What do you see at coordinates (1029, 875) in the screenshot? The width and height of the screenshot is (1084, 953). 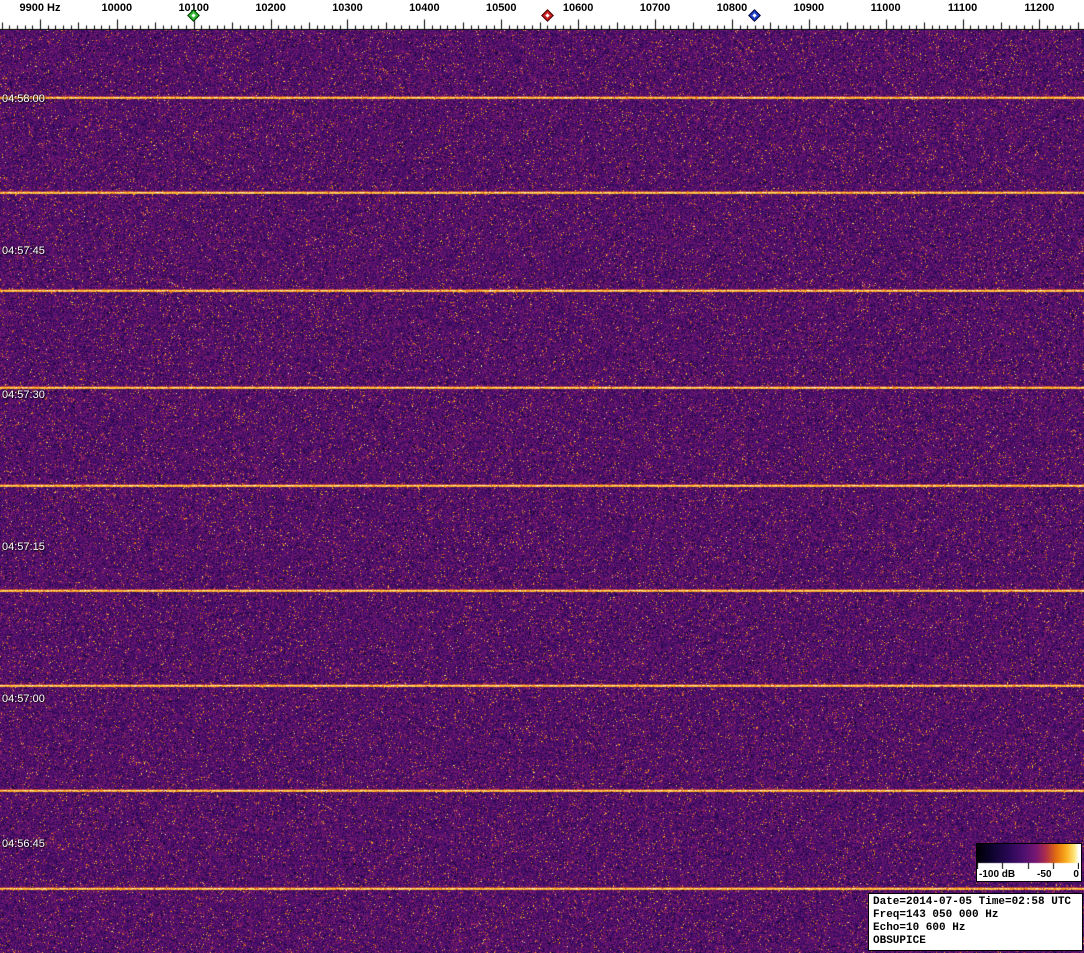 I see `colorbar-labels: -100 dB -50 0` at bounding box center [1029, 875].